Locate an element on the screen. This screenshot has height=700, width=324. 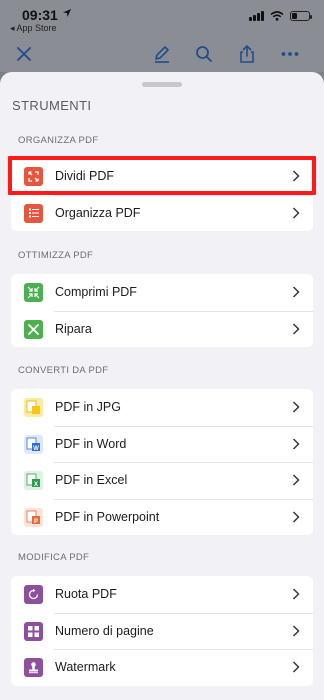
wifi-icon is located at coordinates (277, 16).